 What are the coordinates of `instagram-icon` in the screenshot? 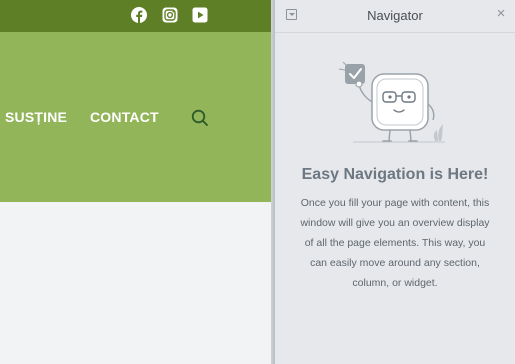 It's located at (170, 15).